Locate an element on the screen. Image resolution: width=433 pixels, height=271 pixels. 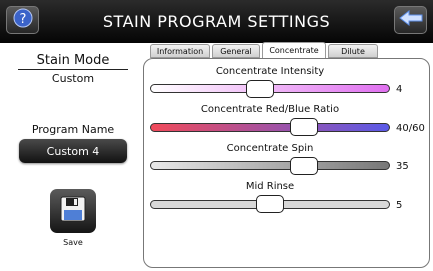
save-button is located at coordinates (73, 211).